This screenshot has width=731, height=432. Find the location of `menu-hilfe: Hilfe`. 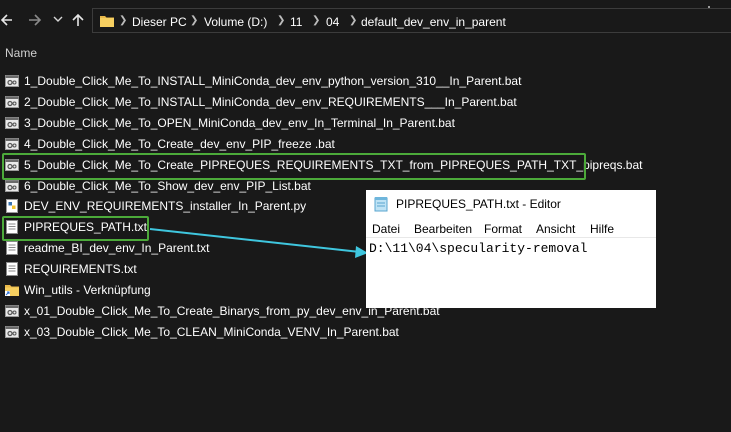

menu-hilfe: Hilfe is located at coordinates (602, 229).